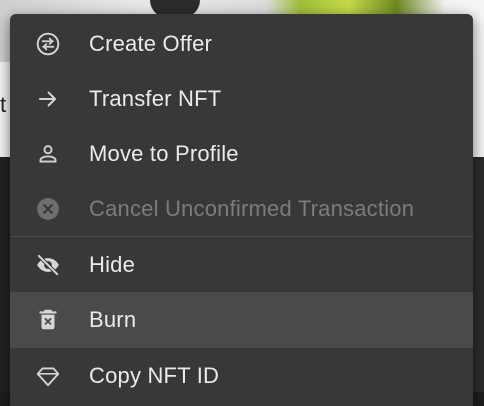  Describe the element at coordinates (151, 43) in the screenshot. I see `menu-item-label: Create Offer` at that location.